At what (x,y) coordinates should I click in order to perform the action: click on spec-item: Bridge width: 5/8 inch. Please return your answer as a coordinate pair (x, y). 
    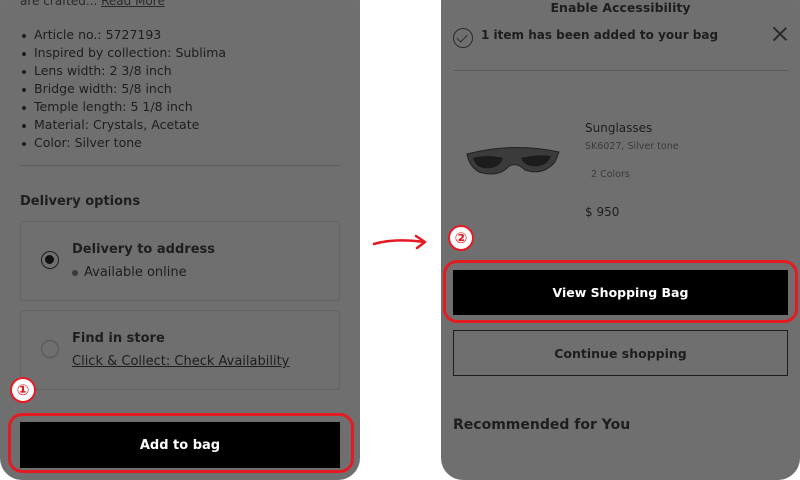
    Looking at the image, I should click on (123, 89).